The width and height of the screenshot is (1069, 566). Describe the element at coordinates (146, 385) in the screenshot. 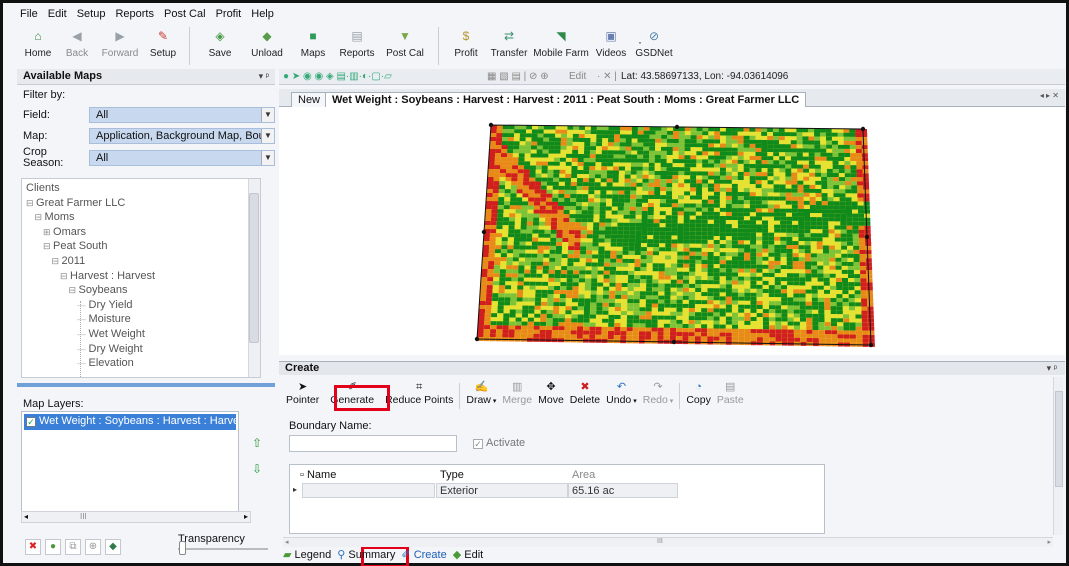

I see `splitter` at that location.